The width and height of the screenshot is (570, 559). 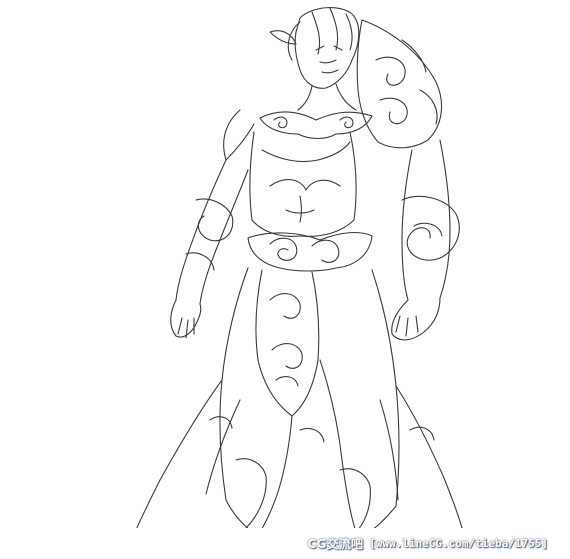 What do you see at coordinates (209, 249) in the screenshot?
I see `left-arm` at bounding box center [209, 249].